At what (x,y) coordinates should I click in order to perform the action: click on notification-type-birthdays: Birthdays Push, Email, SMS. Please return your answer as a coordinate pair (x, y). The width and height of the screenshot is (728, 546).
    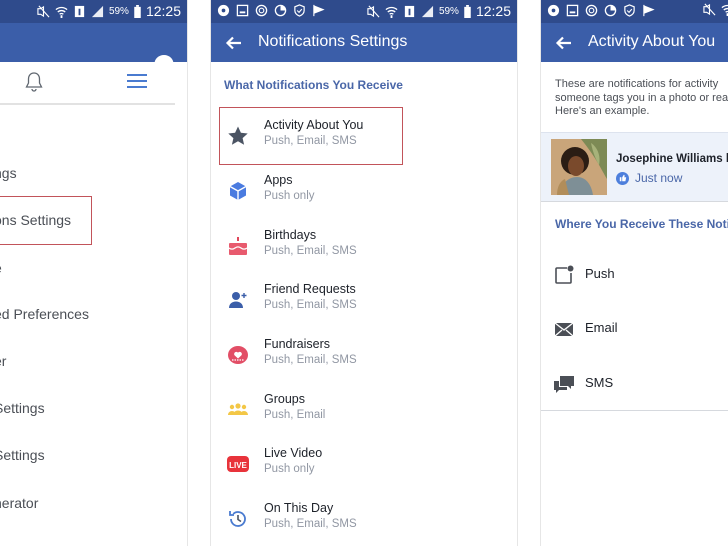
    Looking at the image, I should click on (364, 247).